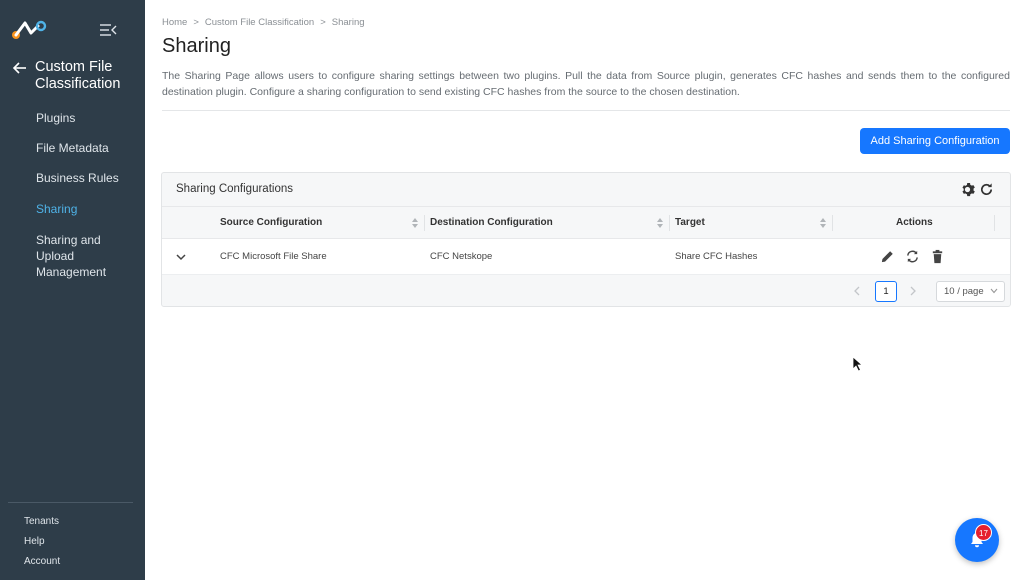  What do you see at coordinates (54, 148) in the screenshot?
I see `sidebar-item-file-metadata: File Metadata` at bounding box center [54, 148].